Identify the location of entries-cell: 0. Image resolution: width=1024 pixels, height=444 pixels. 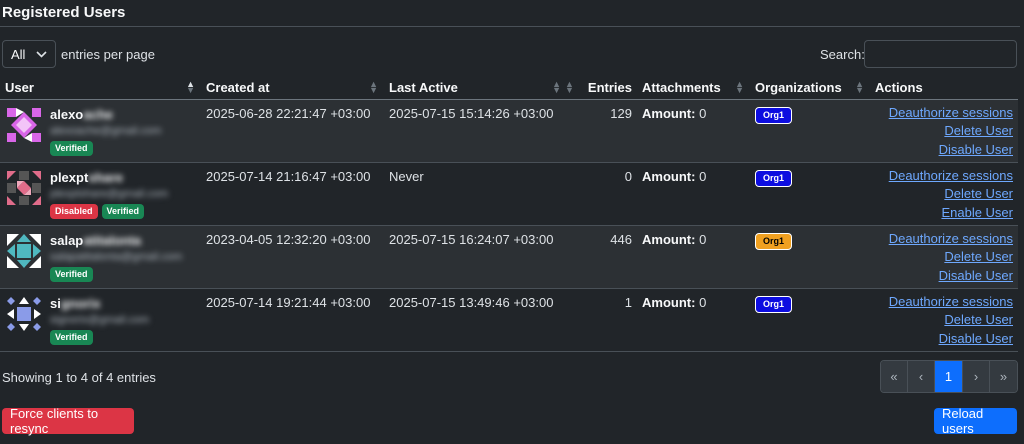
(628, 176).